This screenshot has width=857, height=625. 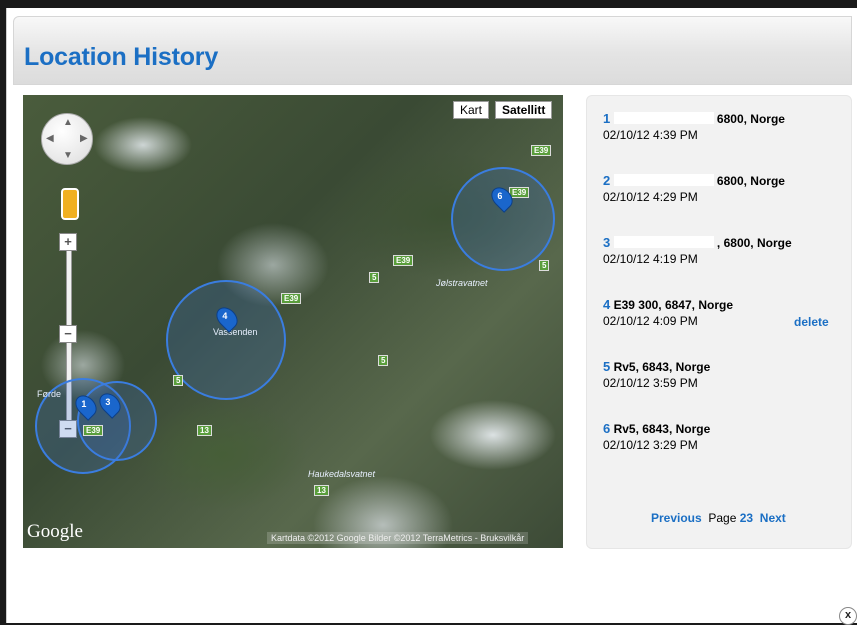 I want to click on google-logo: Google, so click(x=55, y=531).